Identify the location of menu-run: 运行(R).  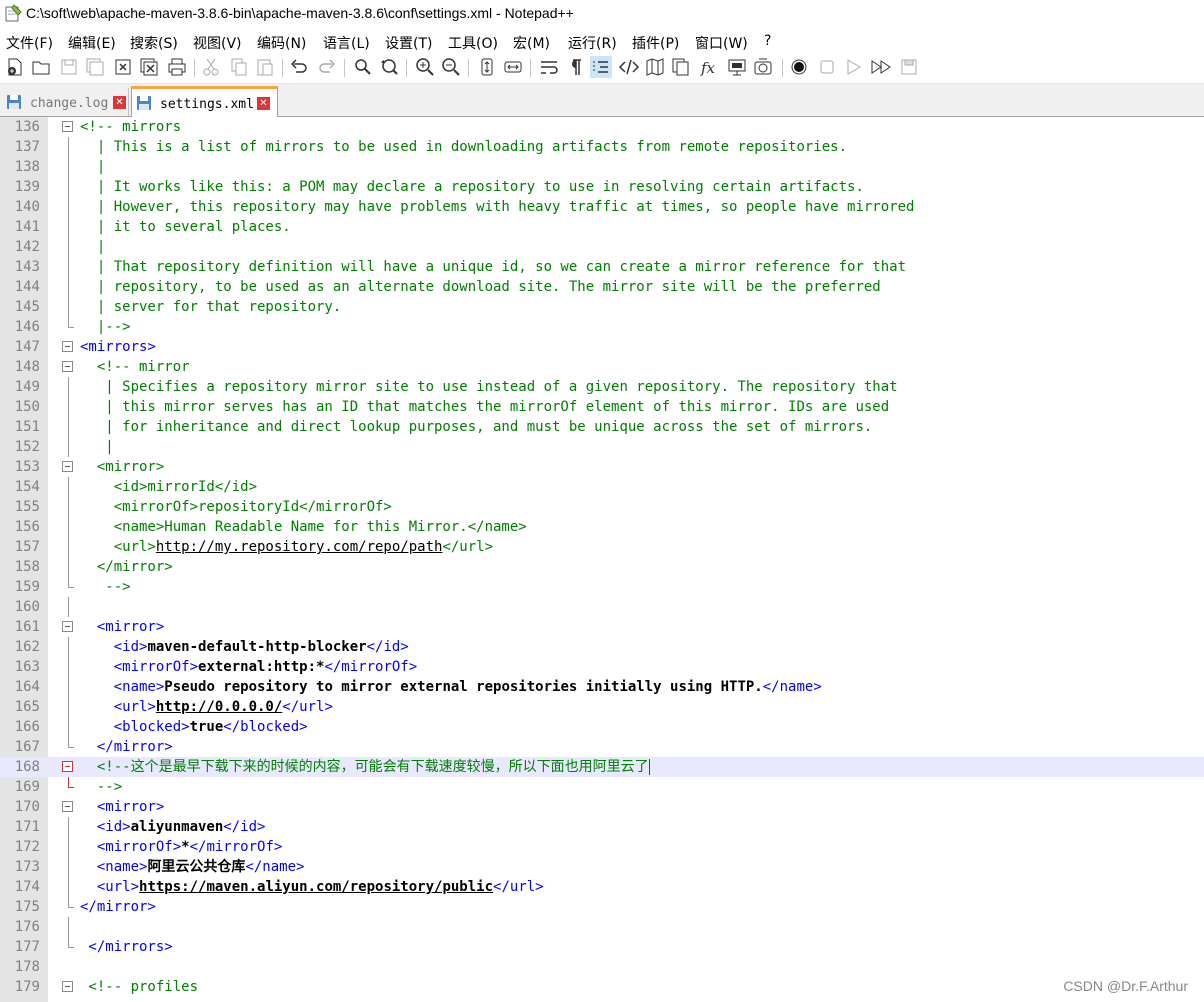
(592, 43).